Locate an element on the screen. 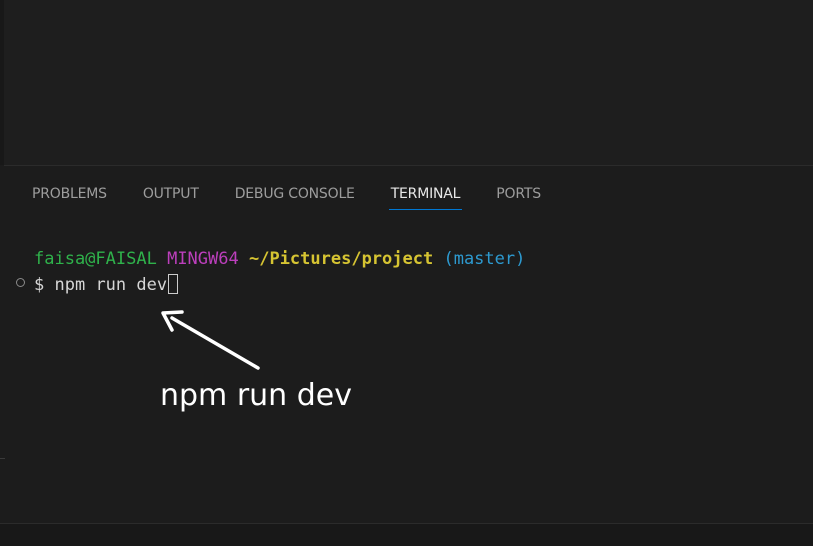  activity-bar-edge is located at coordinates (2, 82).